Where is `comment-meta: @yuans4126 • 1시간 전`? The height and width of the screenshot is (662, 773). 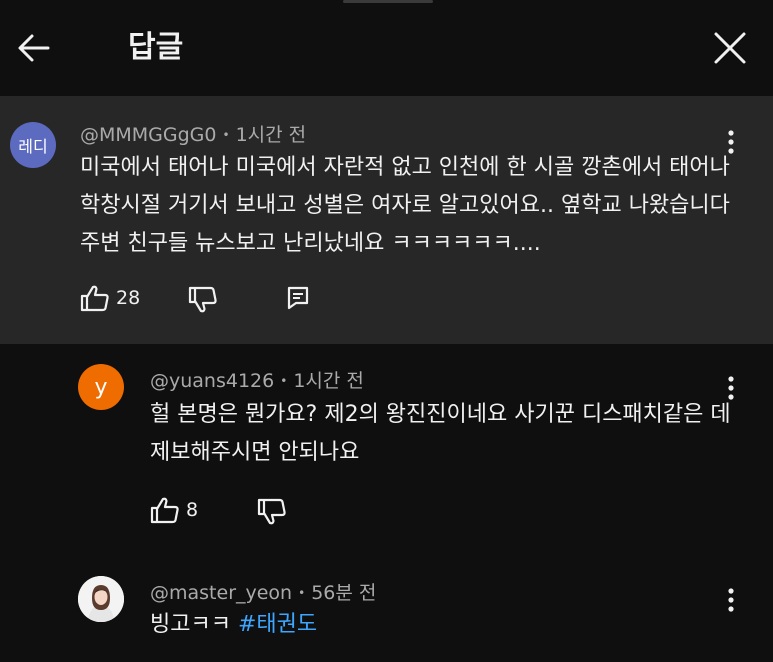 comment-meta: @yuans4126 • 1시간 전 is located at coordinates (257, 379).